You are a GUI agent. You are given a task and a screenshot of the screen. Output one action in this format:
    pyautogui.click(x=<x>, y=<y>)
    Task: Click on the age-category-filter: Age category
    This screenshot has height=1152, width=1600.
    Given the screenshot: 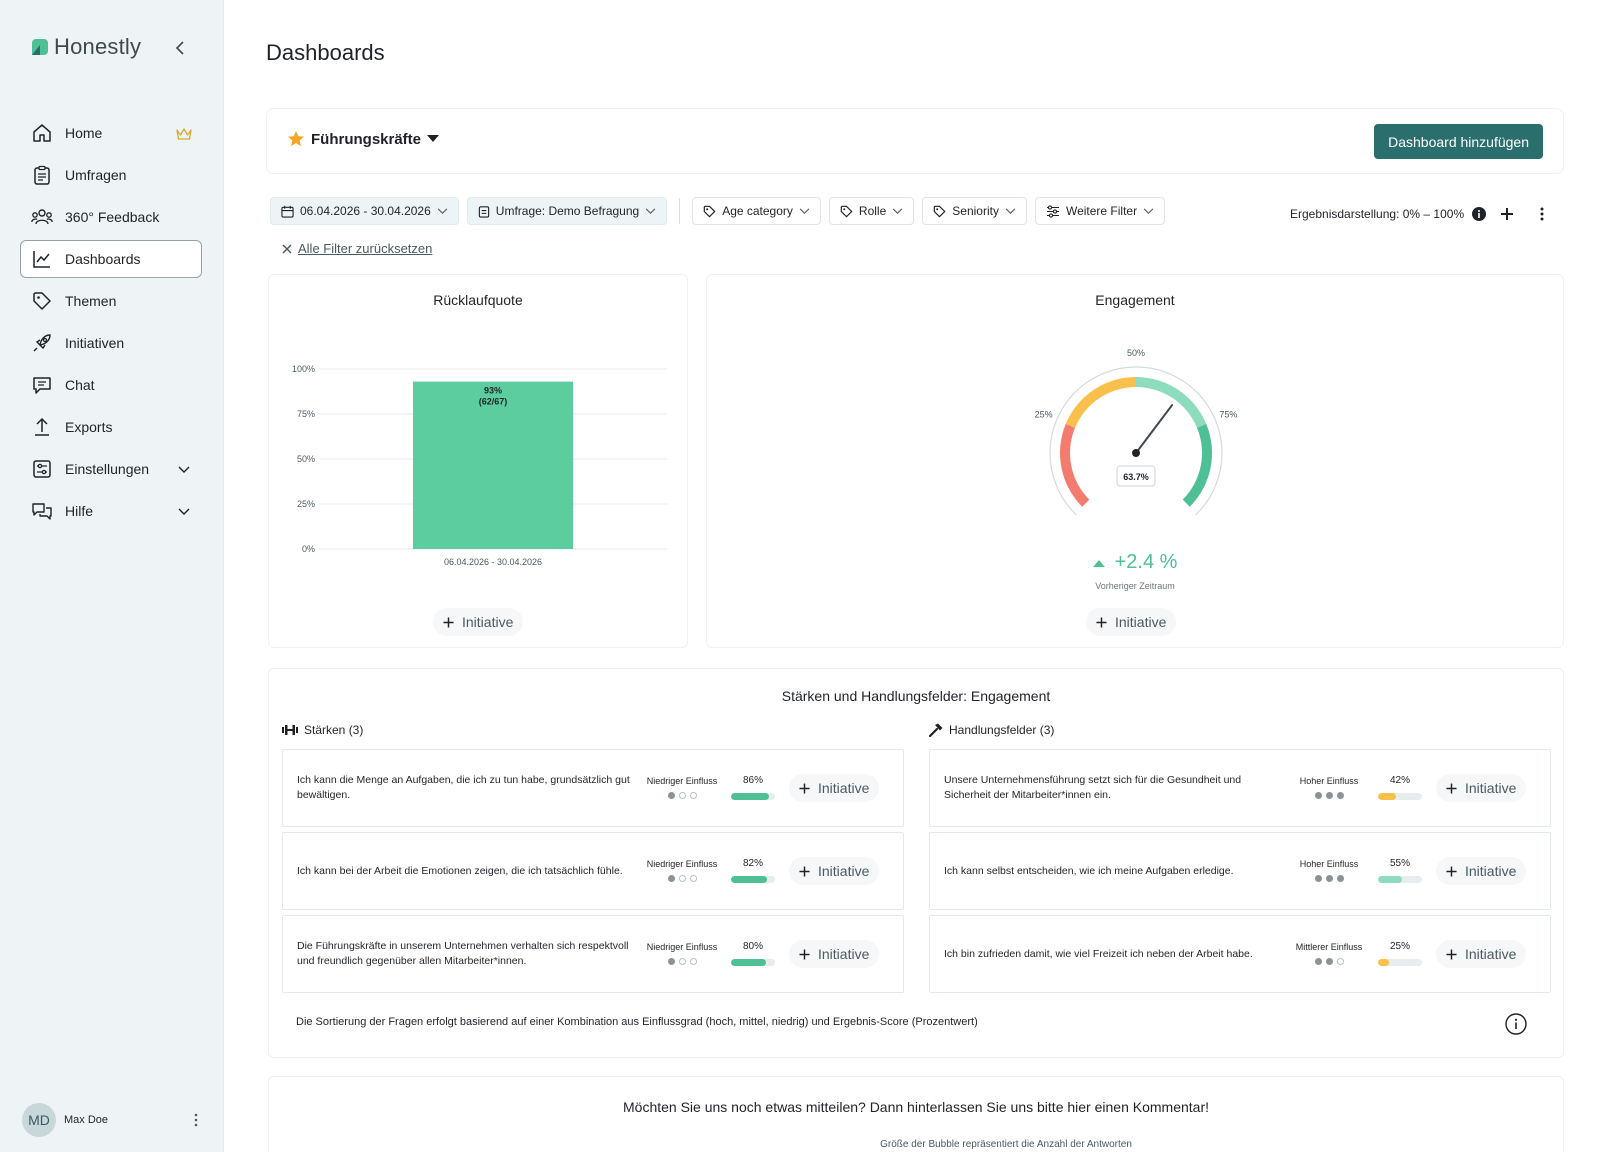 What is the action you would take?
    pyautogui.click(x=756, y=211)
    